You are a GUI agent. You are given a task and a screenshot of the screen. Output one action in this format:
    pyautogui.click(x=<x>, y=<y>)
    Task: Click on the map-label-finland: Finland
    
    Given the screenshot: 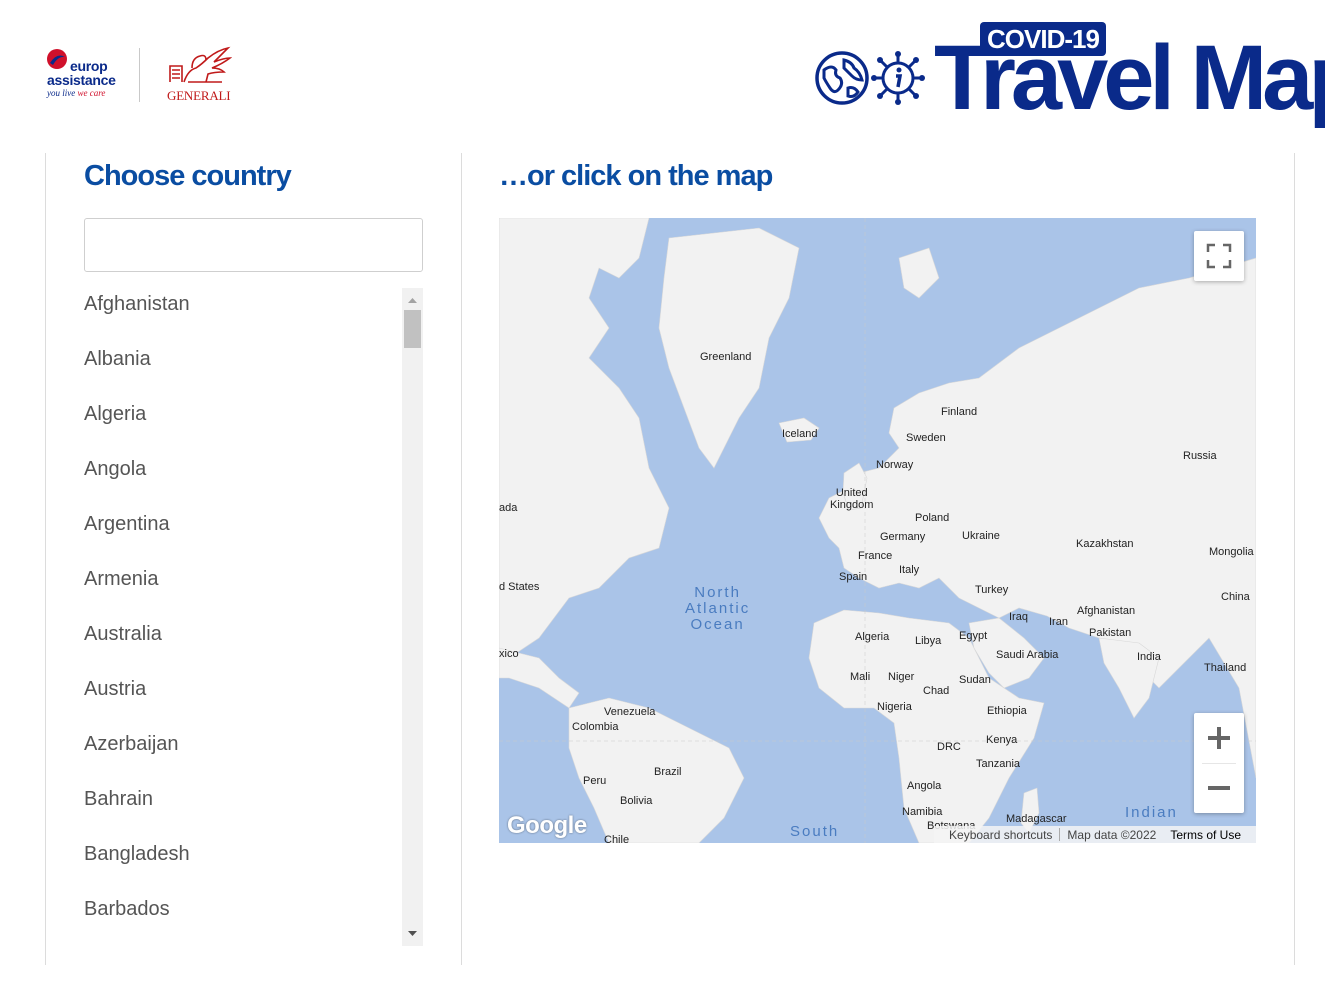 What is the action you would take?
    pyautogui.click(x=959, y=412)
    